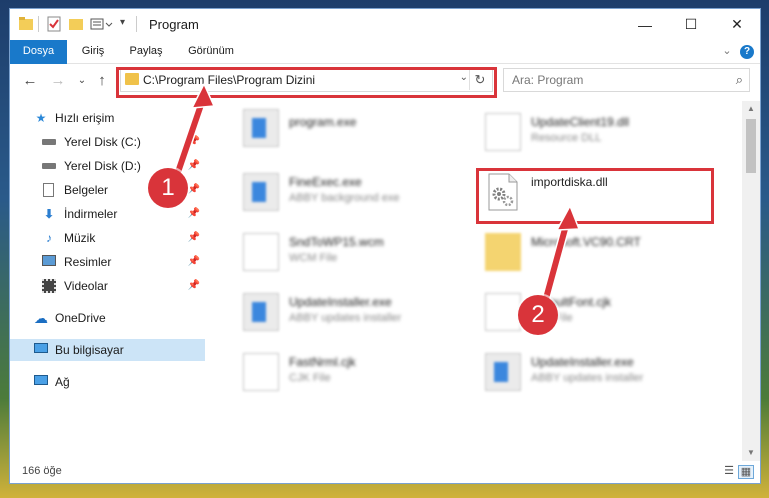 The image size is (769, 498). What do you see at coordinates (538, 315) in the screenshot?
I see `callout-step-2: 2` at bounding box center [538, 315].